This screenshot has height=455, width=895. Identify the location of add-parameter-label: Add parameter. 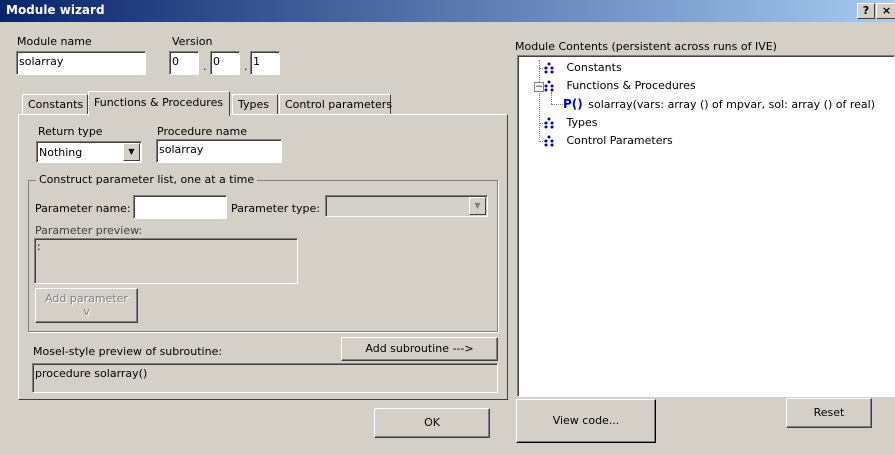
(86, 298).